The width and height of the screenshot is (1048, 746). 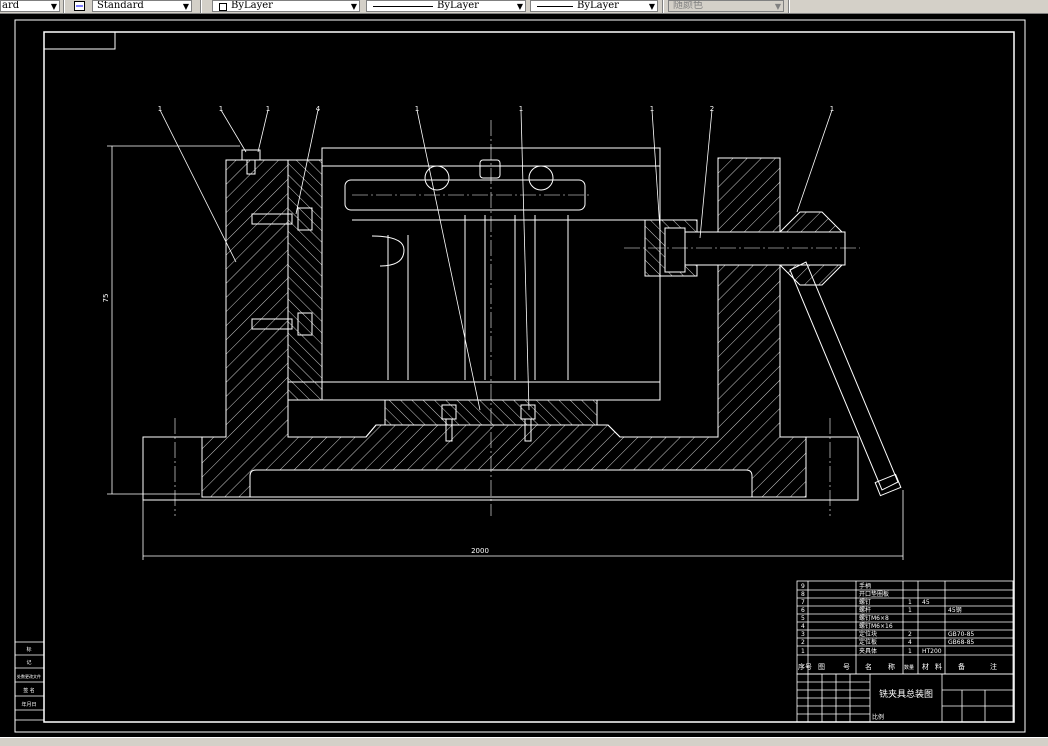 I want to click on fixture-base-relief, so click(x=501, y=483).